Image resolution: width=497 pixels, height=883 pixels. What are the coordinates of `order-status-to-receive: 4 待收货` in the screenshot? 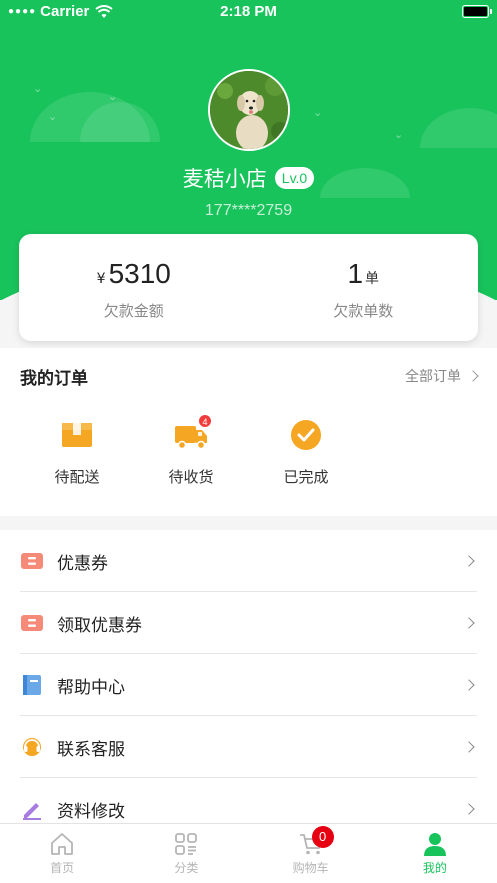 It's located at (191, 450).